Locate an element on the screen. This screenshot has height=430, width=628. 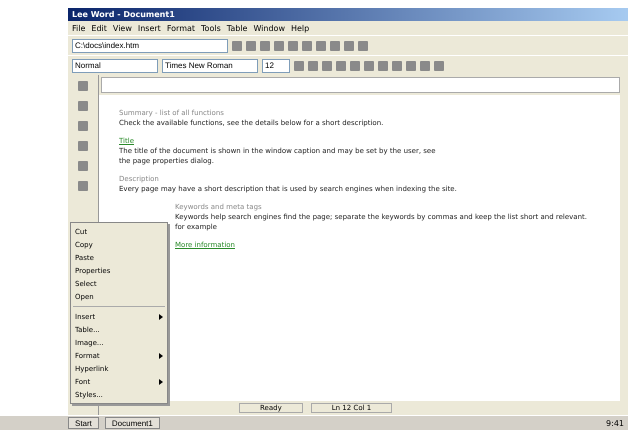
menu-item: View is located at coordinates (122, 28).